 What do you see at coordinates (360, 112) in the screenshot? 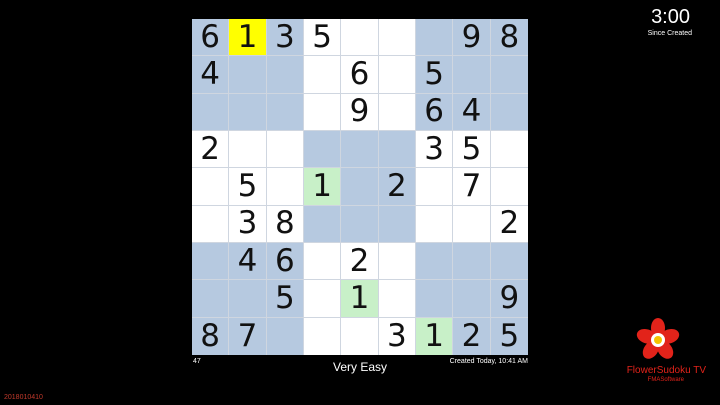
I see `sudoku-cell-r3c5: 9` at bounding box center [360, 112].